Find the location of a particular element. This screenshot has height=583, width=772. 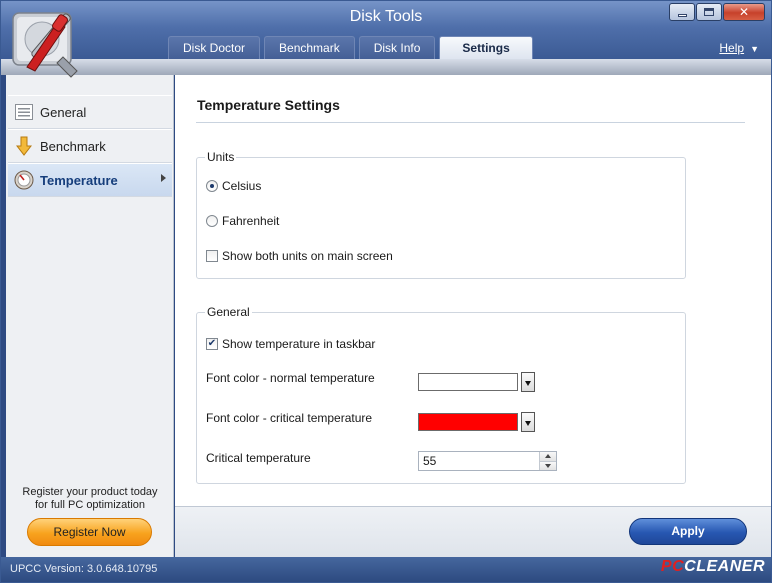

pc-cleaner-logo: PCCLEANER is located at coordinates (713, 567).